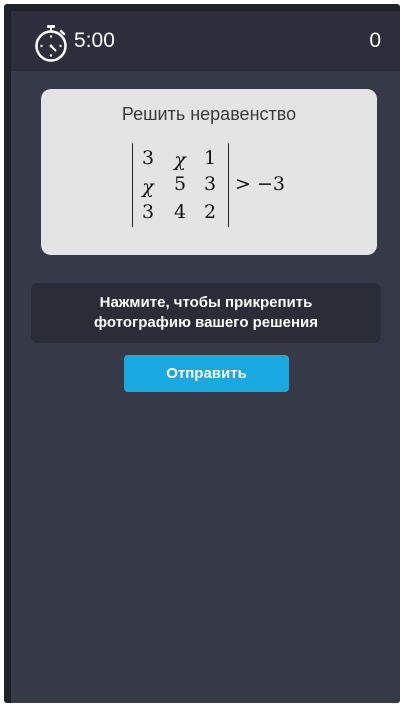  Describe the element at coordinates (94, 40) in the screenshot. I see `timer-text: 5:00` at that location.